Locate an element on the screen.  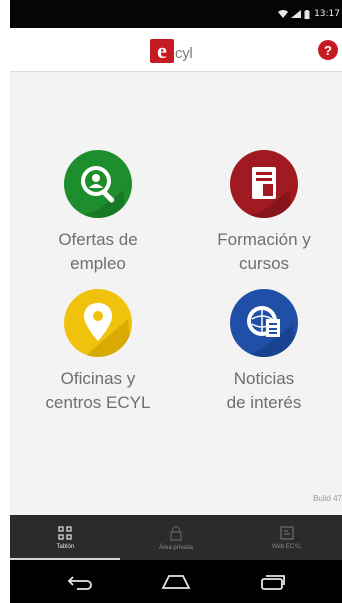
wifi-icon is located at coordinates (283, 14).